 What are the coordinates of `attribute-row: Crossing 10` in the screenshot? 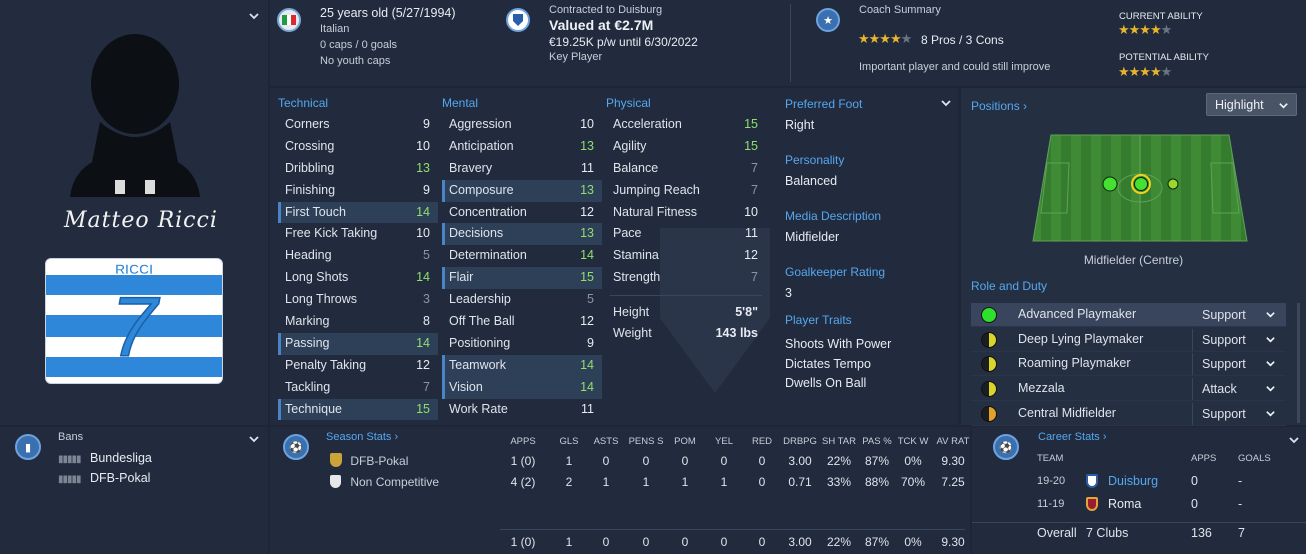 It's located at (358, 147).